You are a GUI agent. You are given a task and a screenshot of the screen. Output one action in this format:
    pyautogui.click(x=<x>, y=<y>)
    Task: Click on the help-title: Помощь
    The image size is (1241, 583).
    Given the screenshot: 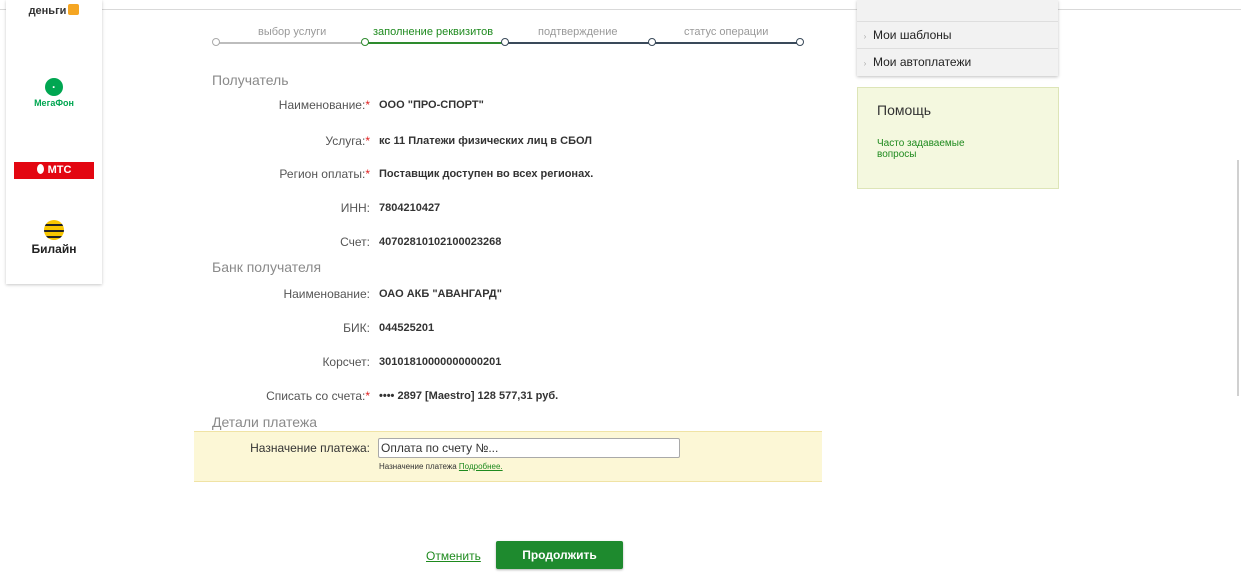 What is the action you would take?
    pyautogui.click(x=904, y=110)
    